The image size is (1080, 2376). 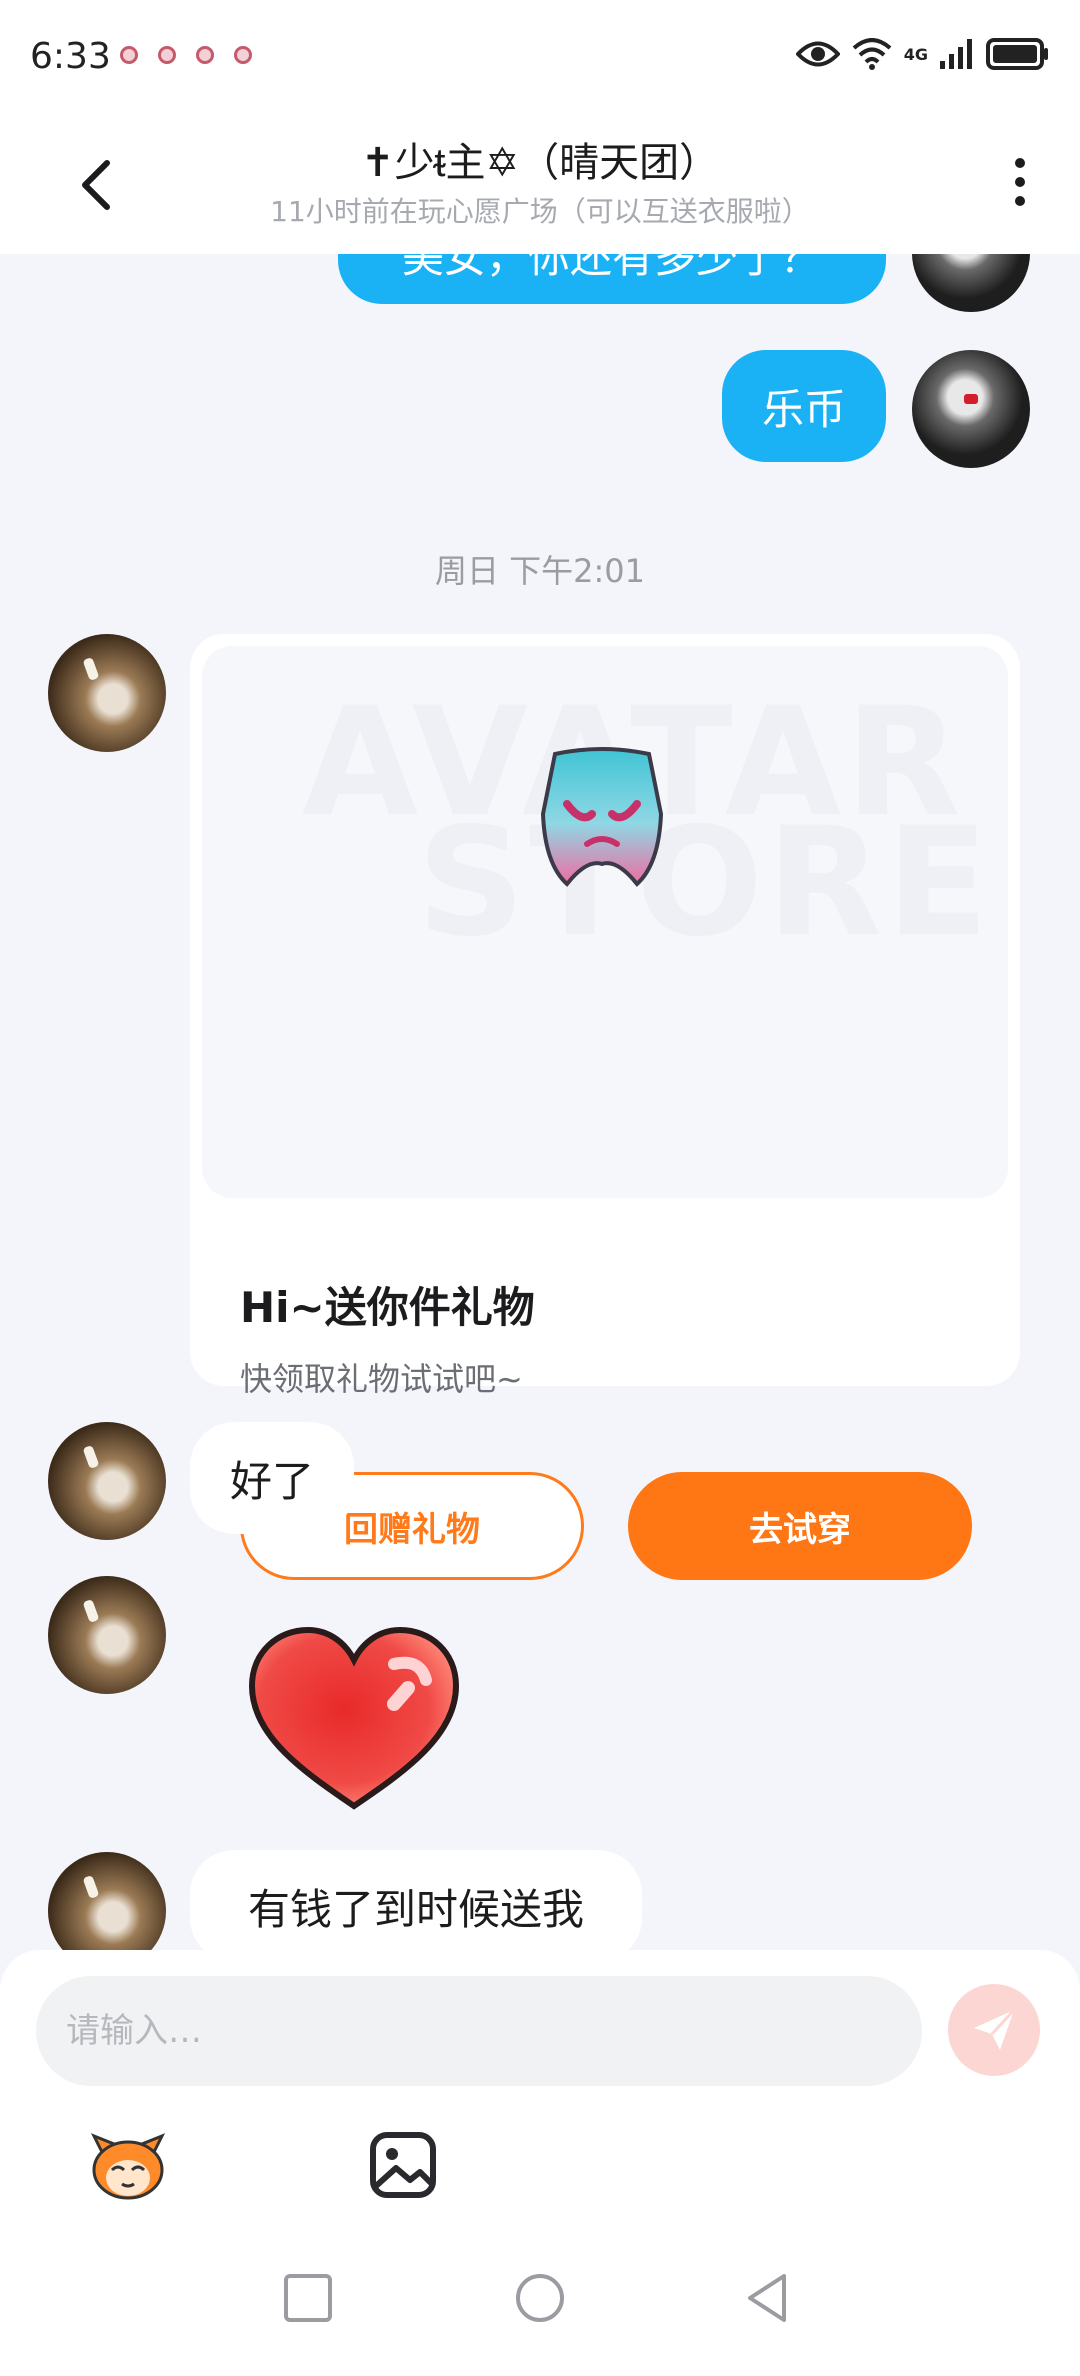 I want to click on more-options-button, so click(x=1020, y=182).